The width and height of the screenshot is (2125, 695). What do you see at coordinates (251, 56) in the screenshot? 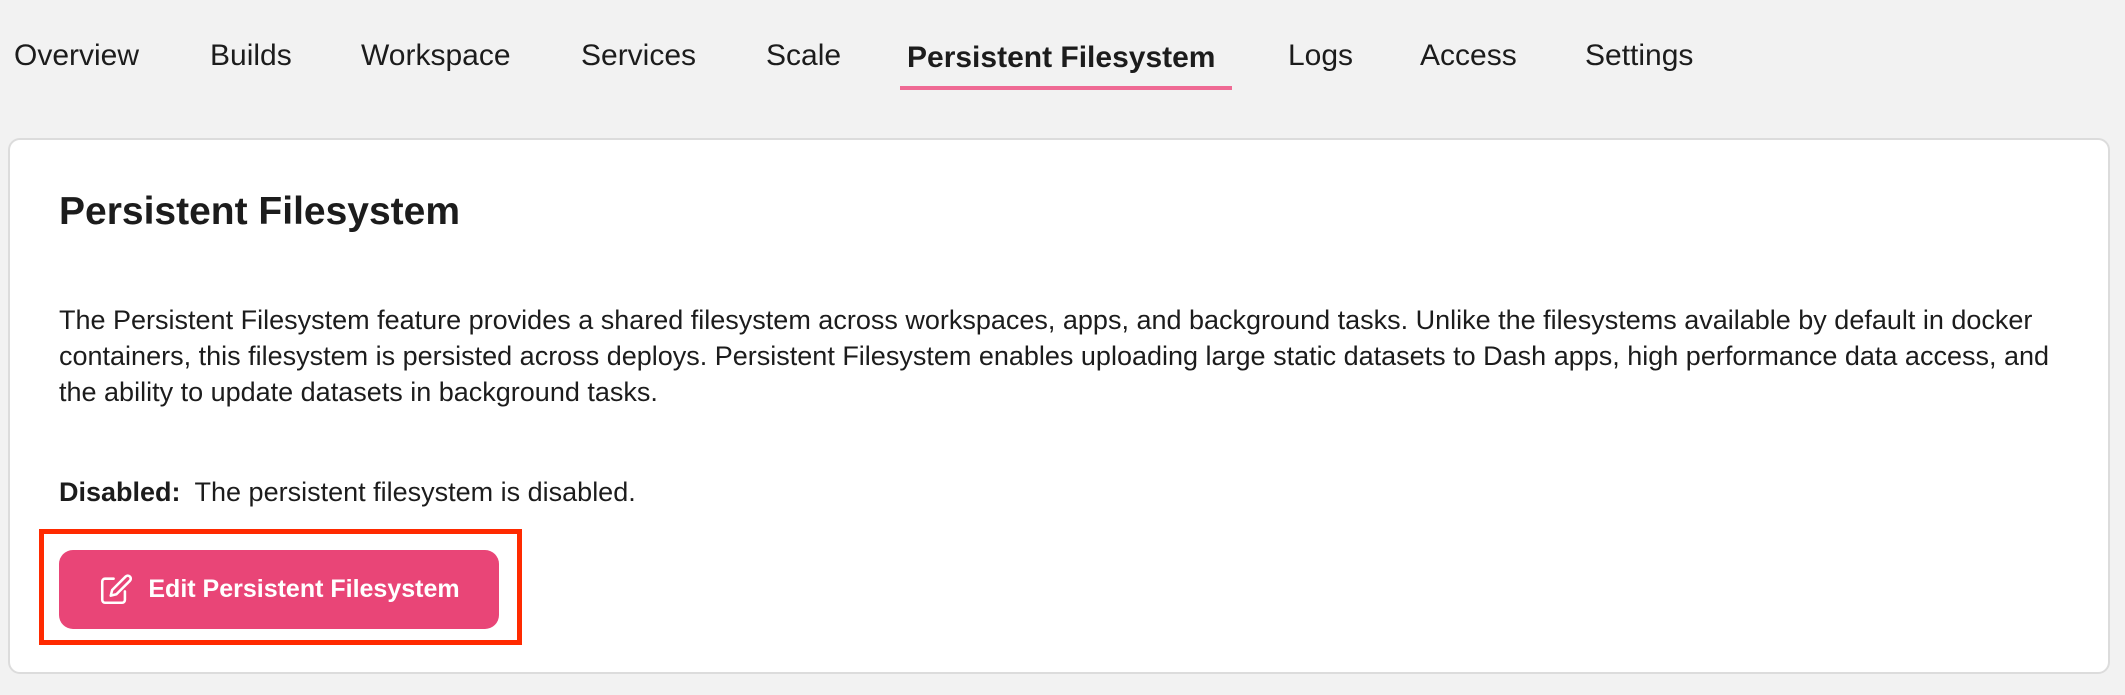
I see `tab-builds: Builds` at bounding box center [251, 56].